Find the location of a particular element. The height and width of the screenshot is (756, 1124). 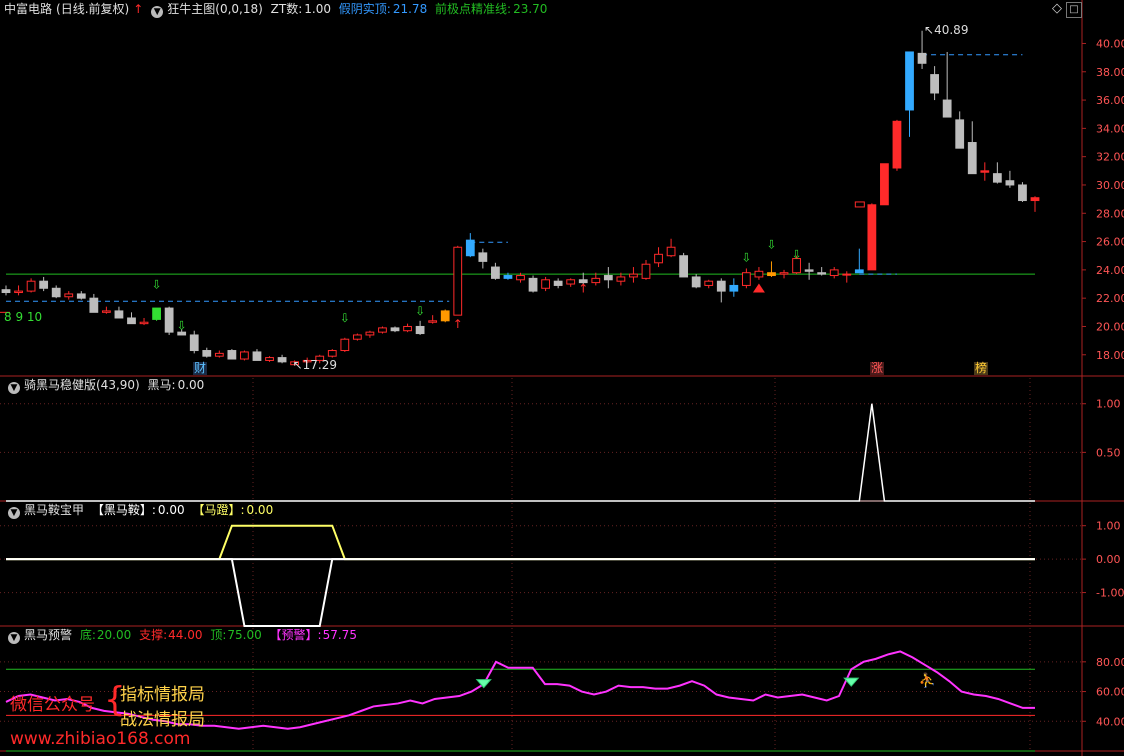

period-label: (日线.前复权) is located at coordinates (92, 9).